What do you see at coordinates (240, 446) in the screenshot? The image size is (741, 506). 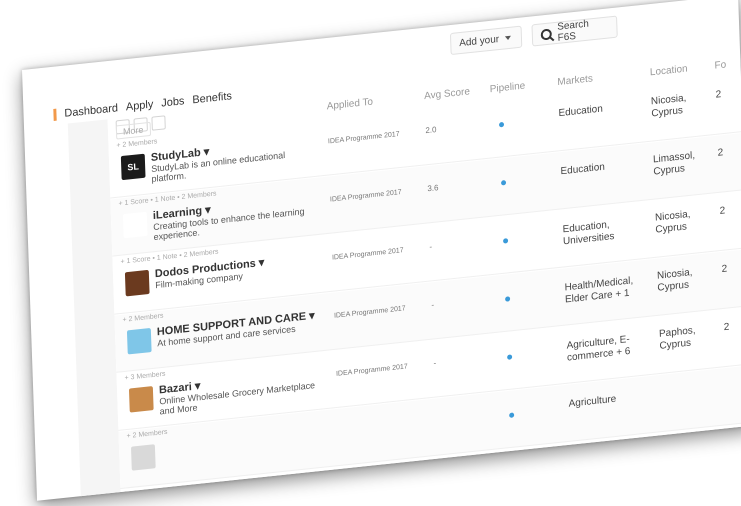 I see `company-description` at bounding box center [240, 446].